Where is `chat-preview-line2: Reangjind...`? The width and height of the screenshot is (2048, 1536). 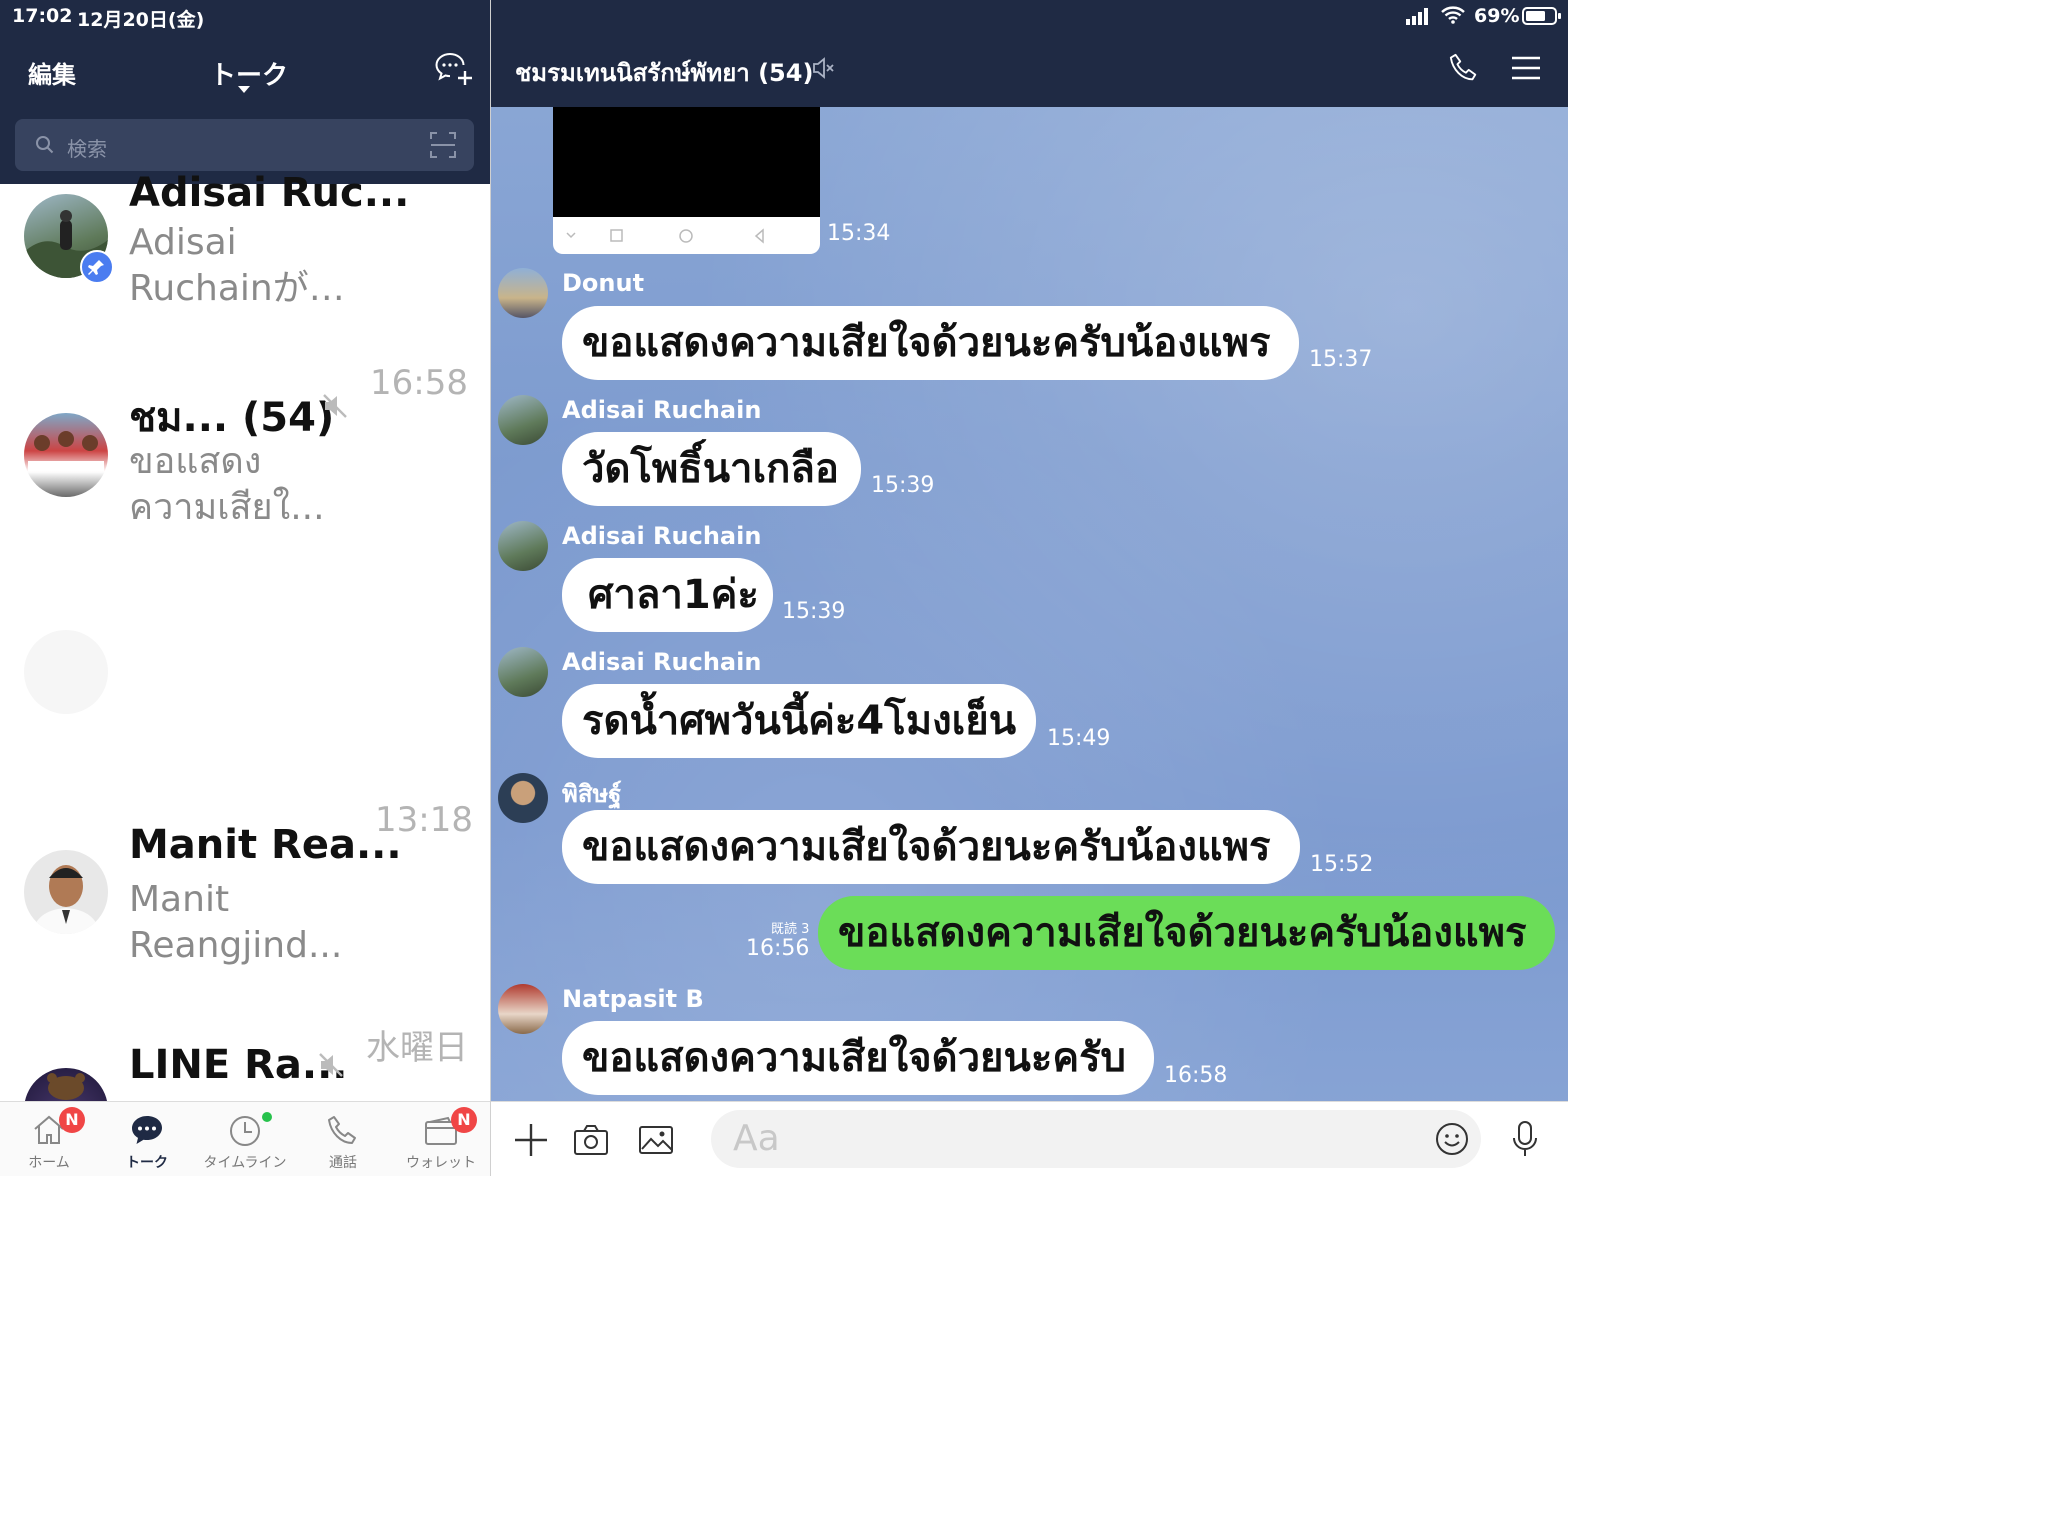 chat-preview-line2: Reangjind... is located at coordinates (236, 945).